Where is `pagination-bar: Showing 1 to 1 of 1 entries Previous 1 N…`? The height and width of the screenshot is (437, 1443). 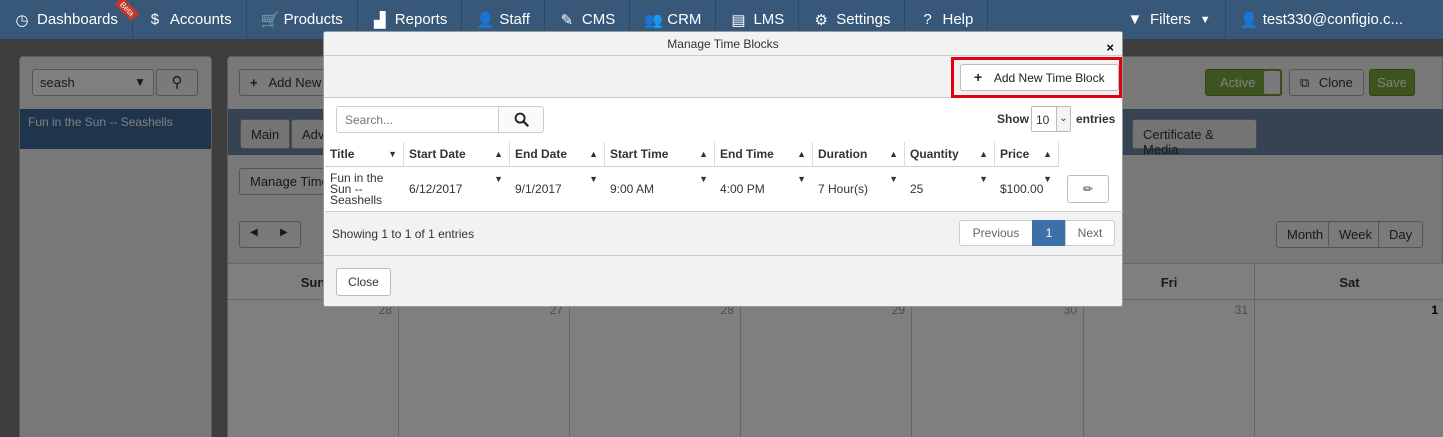 pagination-bar: Showing 1 to 1 of 1 entries Previous 1 N… is located at coordinates (723, 234).